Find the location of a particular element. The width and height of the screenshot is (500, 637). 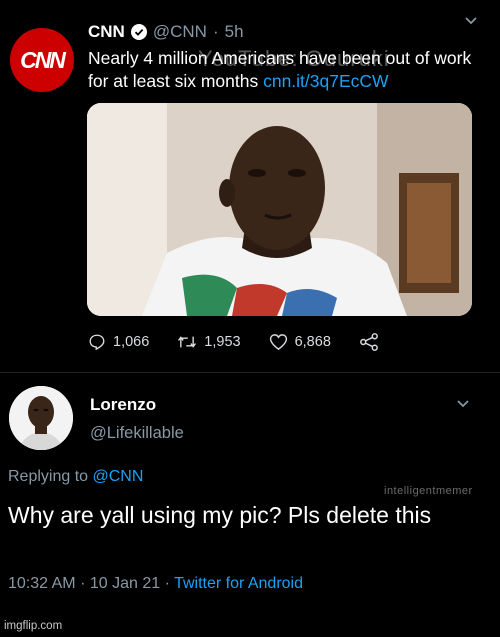

reply-source: Twitter for Android is located at coordinates (238, 583).